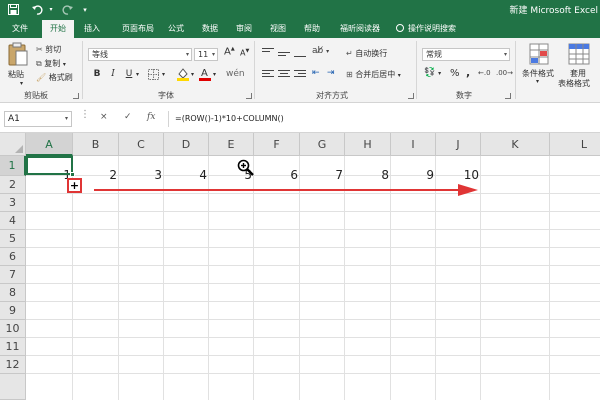  Describe the element at coordinates (20, 28) in the screenshot. I see `tab-file: 文件` at that location.